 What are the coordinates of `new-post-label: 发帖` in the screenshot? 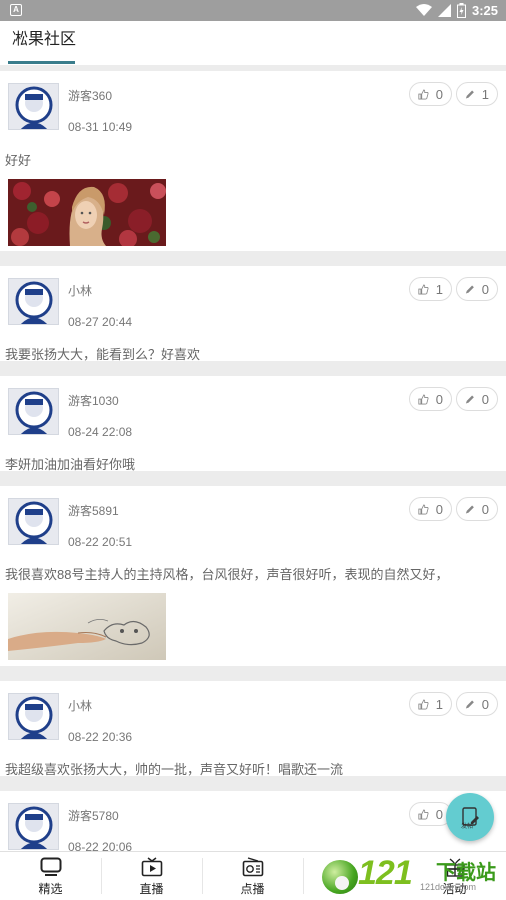 It's located at (467, 827).